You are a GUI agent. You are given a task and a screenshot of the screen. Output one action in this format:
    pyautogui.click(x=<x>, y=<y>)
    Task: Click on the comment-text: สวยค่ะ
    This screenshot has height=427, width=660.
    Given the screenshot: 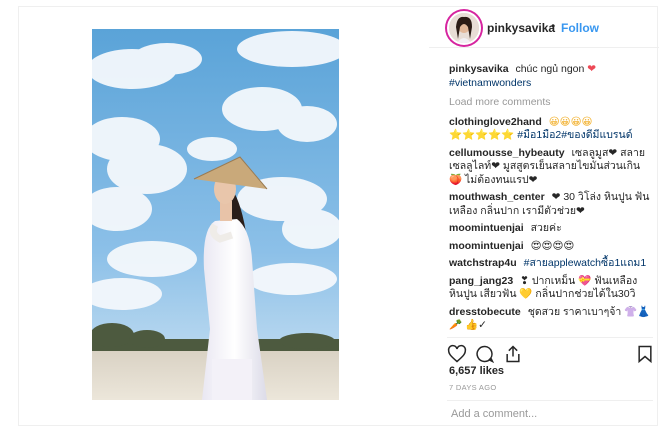 What is the action you would take?
    pyautogui.click(x=546, y=228)
    